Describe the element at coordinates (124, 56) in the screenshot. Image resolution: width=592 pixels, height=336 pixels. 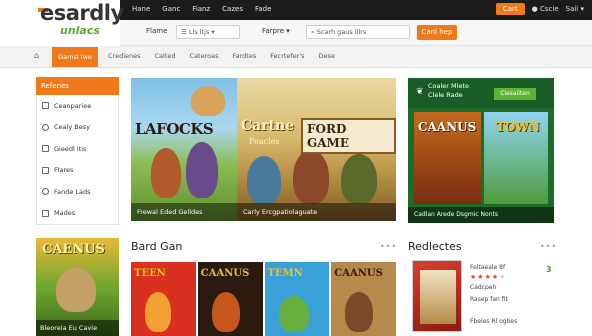
I see `category-tab: Credienes` at that location.